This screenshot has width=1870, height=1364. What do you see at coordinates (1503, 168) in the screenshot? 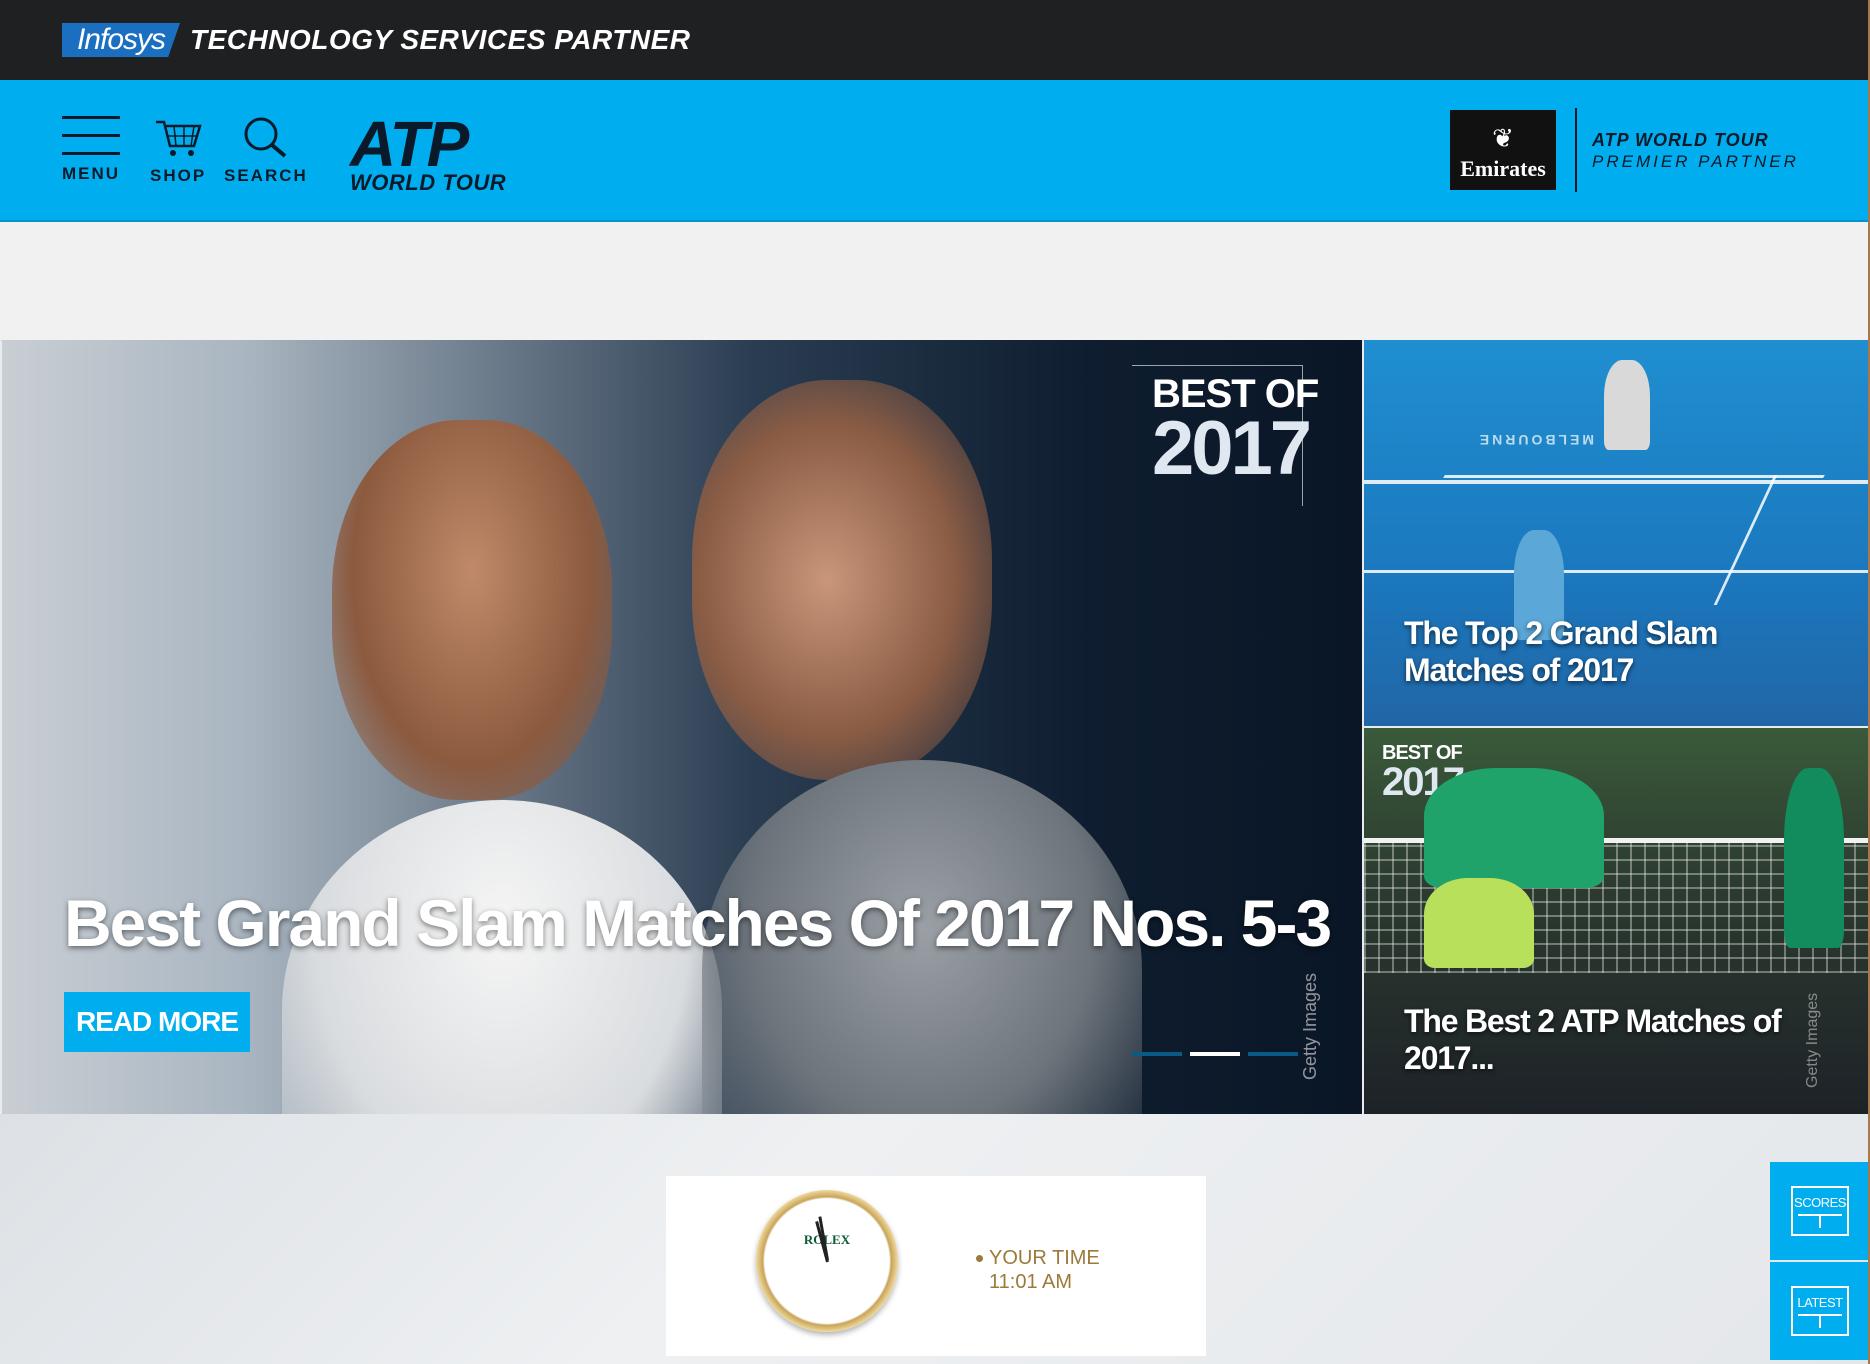
I see `emirates-wordmark: Emirates` at bounding box center [1503, 168].